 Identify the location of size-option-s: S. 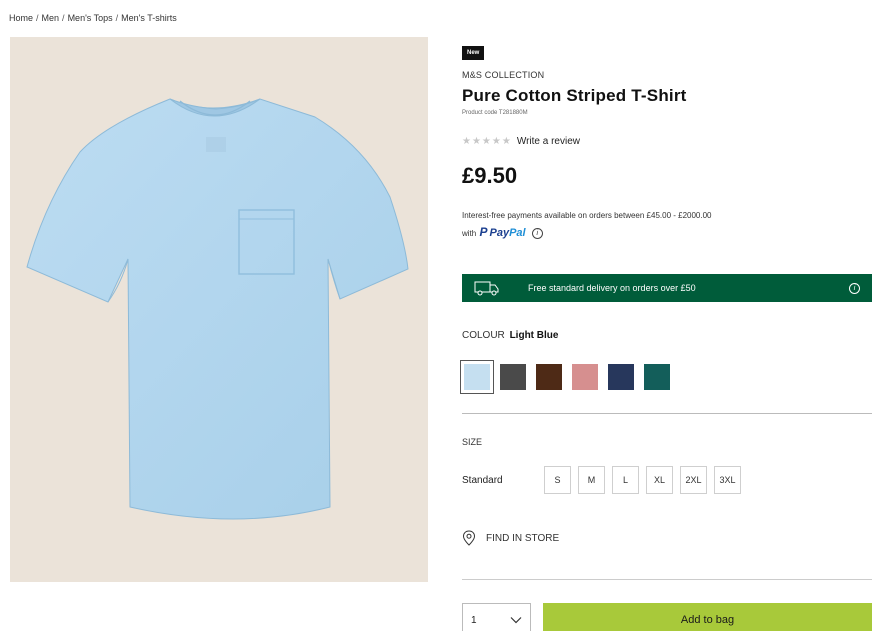
(557, 480).